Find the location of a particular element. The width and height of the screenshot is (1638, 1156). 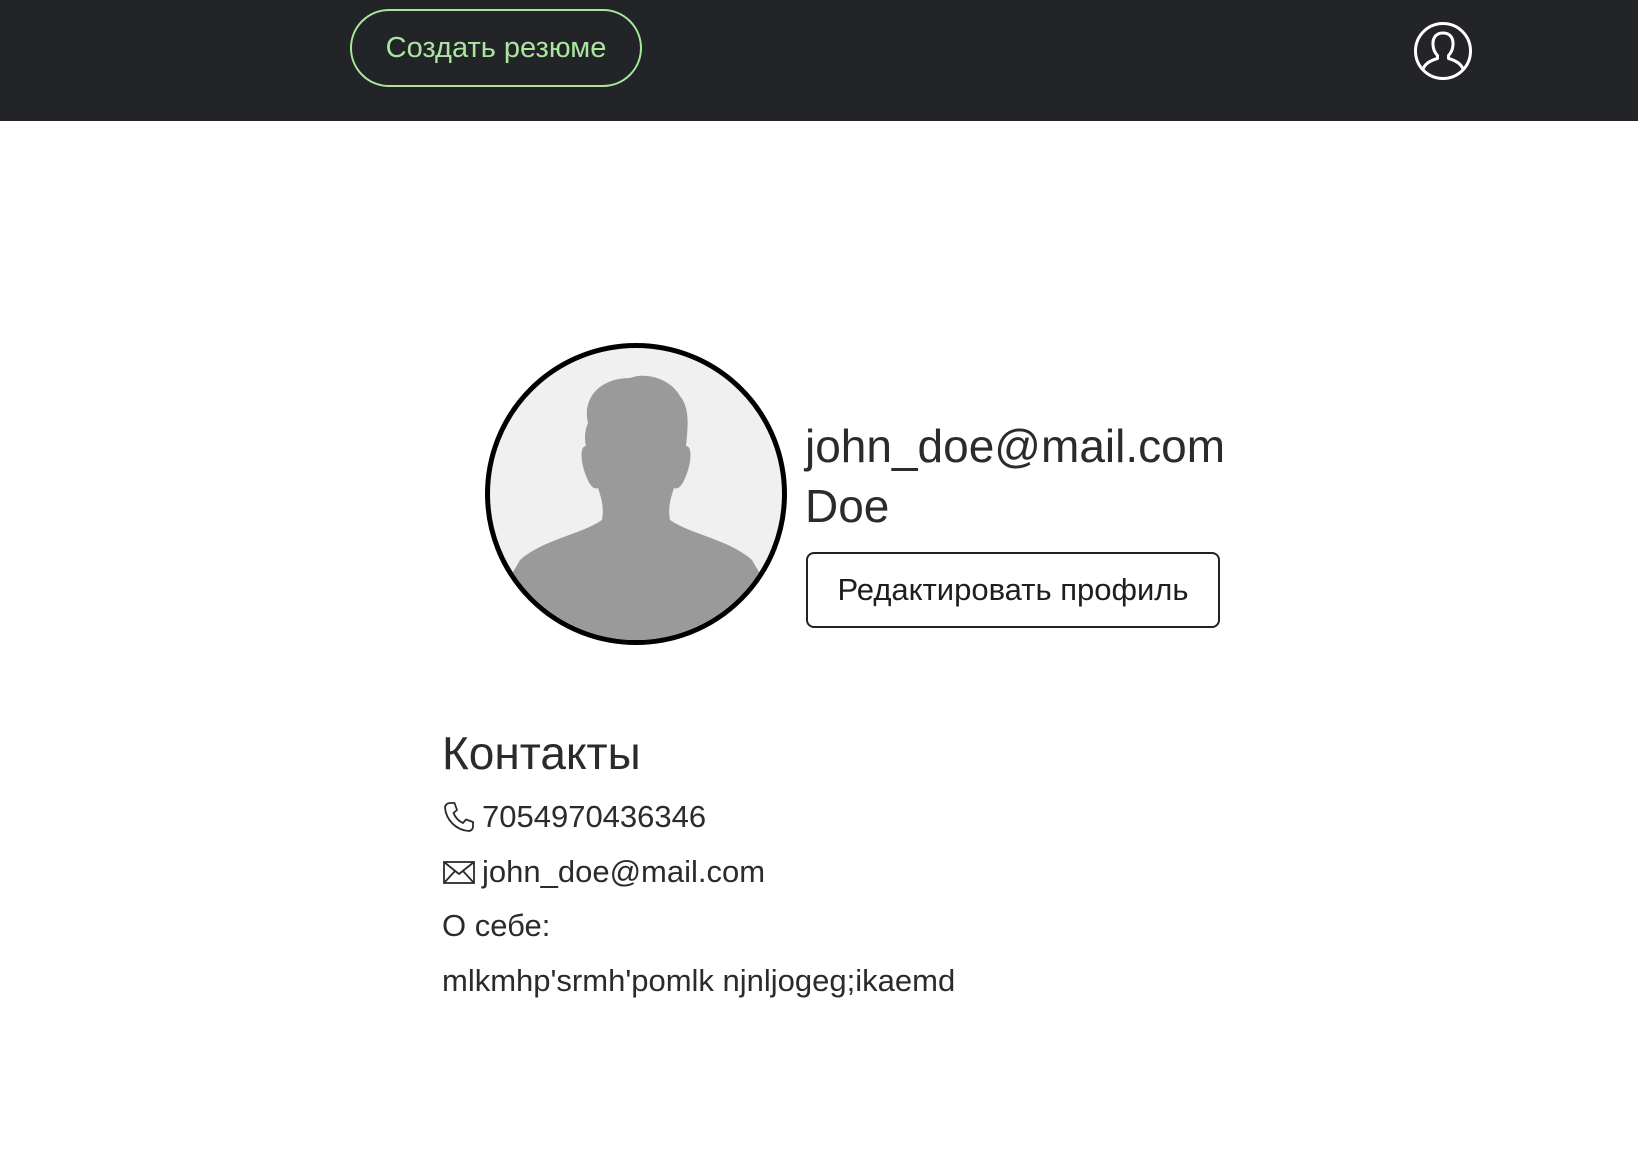

phone-contact: 7054970436346 is located at coordinates (574, 817).